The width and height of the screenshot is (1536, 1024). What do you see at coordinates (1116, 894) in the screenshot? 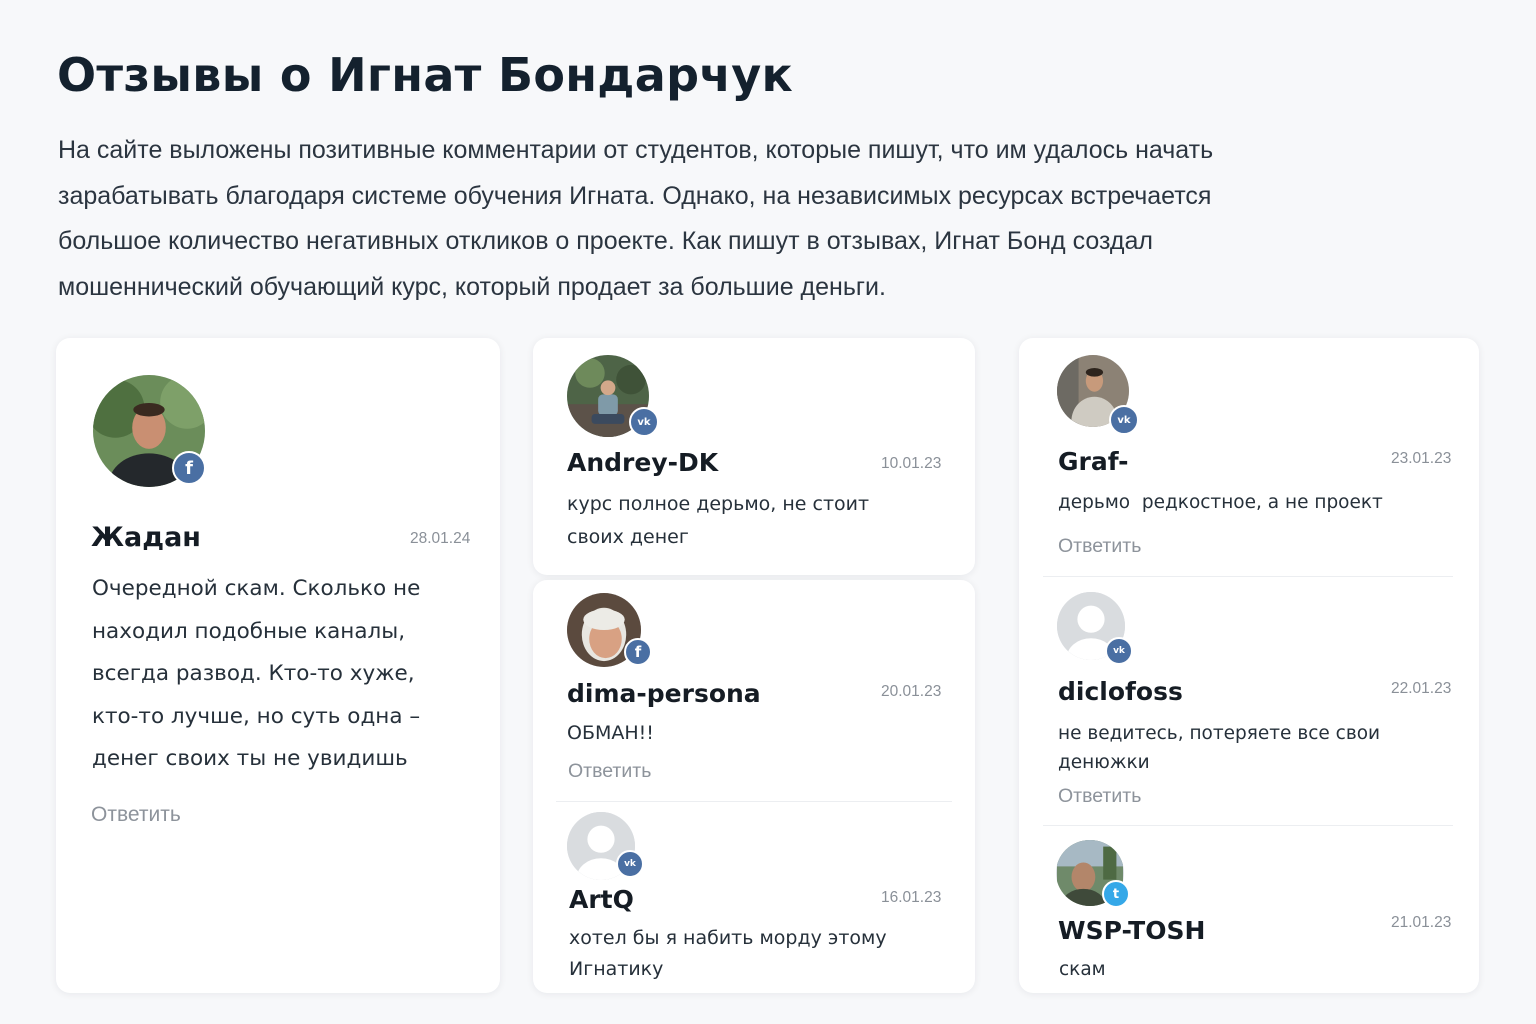
I see `twitter-icon: t` at bounding box center [1116, 894].